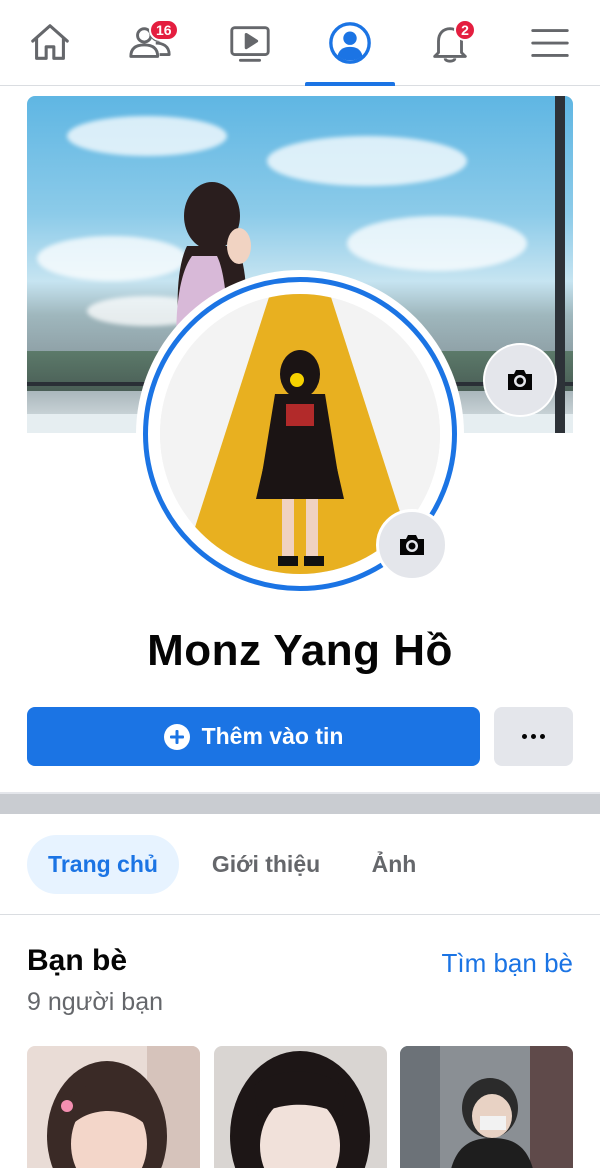  I want to click on video-icon, so click(250, 44).